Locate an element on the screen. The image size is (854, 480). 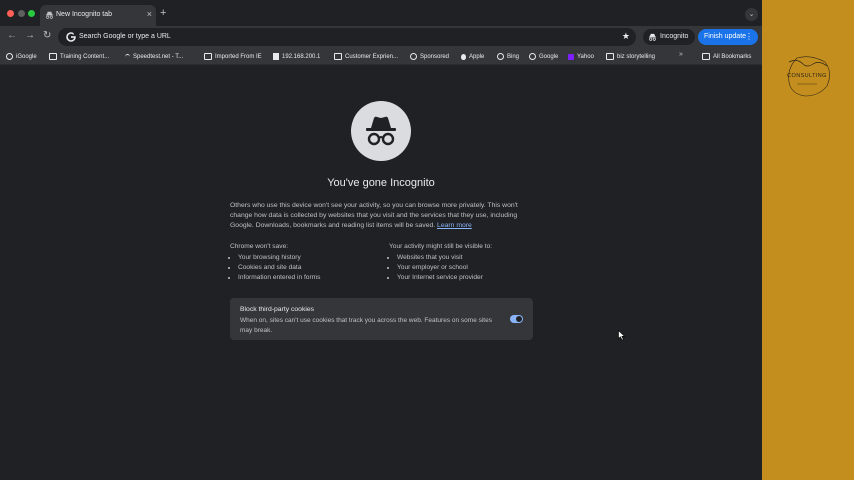
tab-new-incognito: New Incognito tab × is located at coordinates (98, 15).